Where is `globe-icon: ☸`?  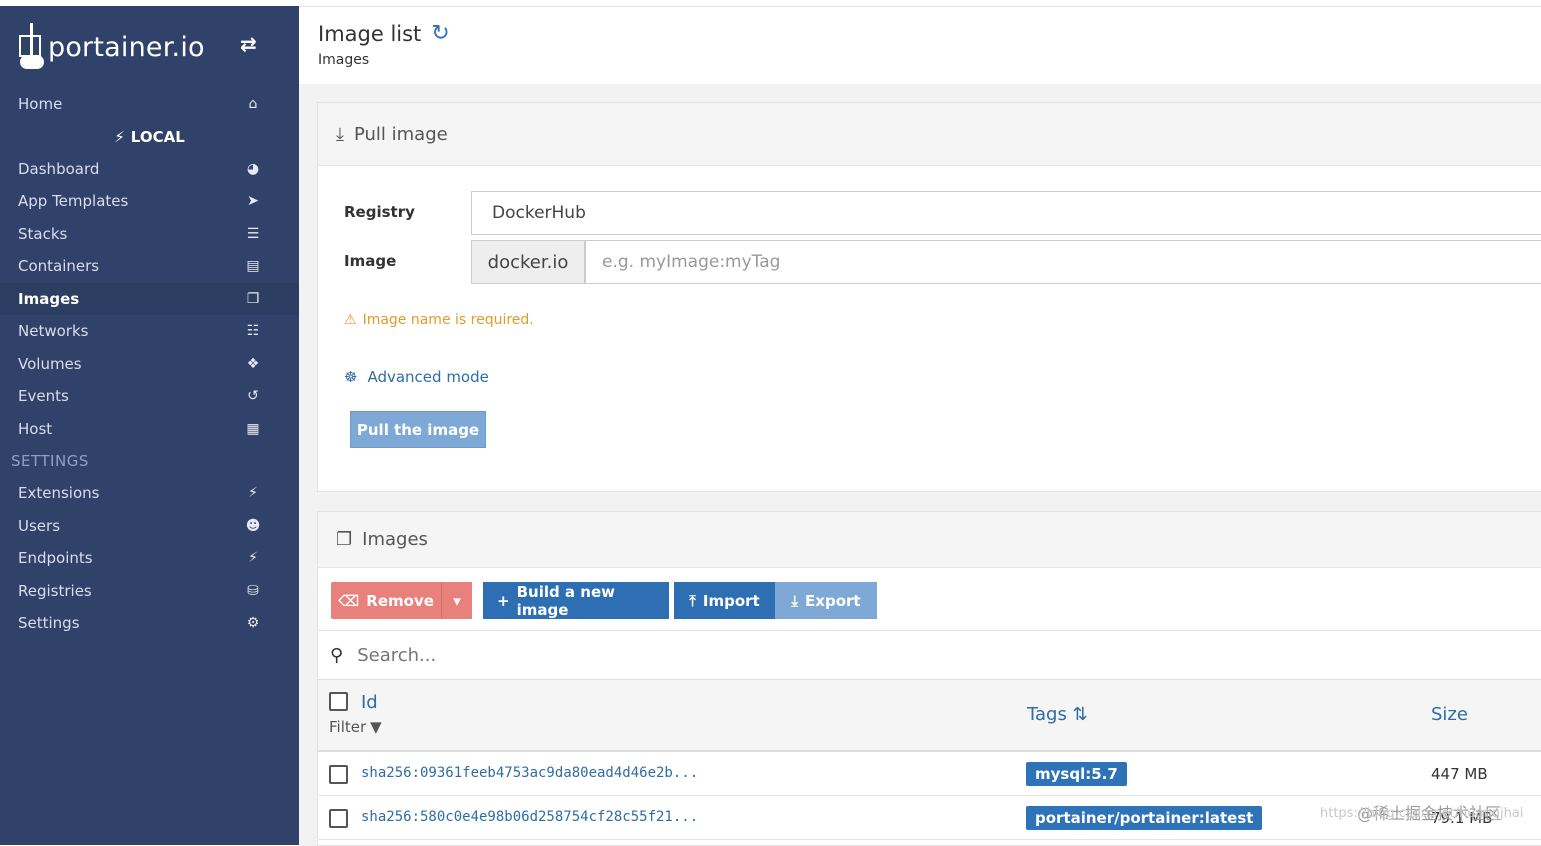
globe-icon: ☸ is located at coordinates (351, 377).